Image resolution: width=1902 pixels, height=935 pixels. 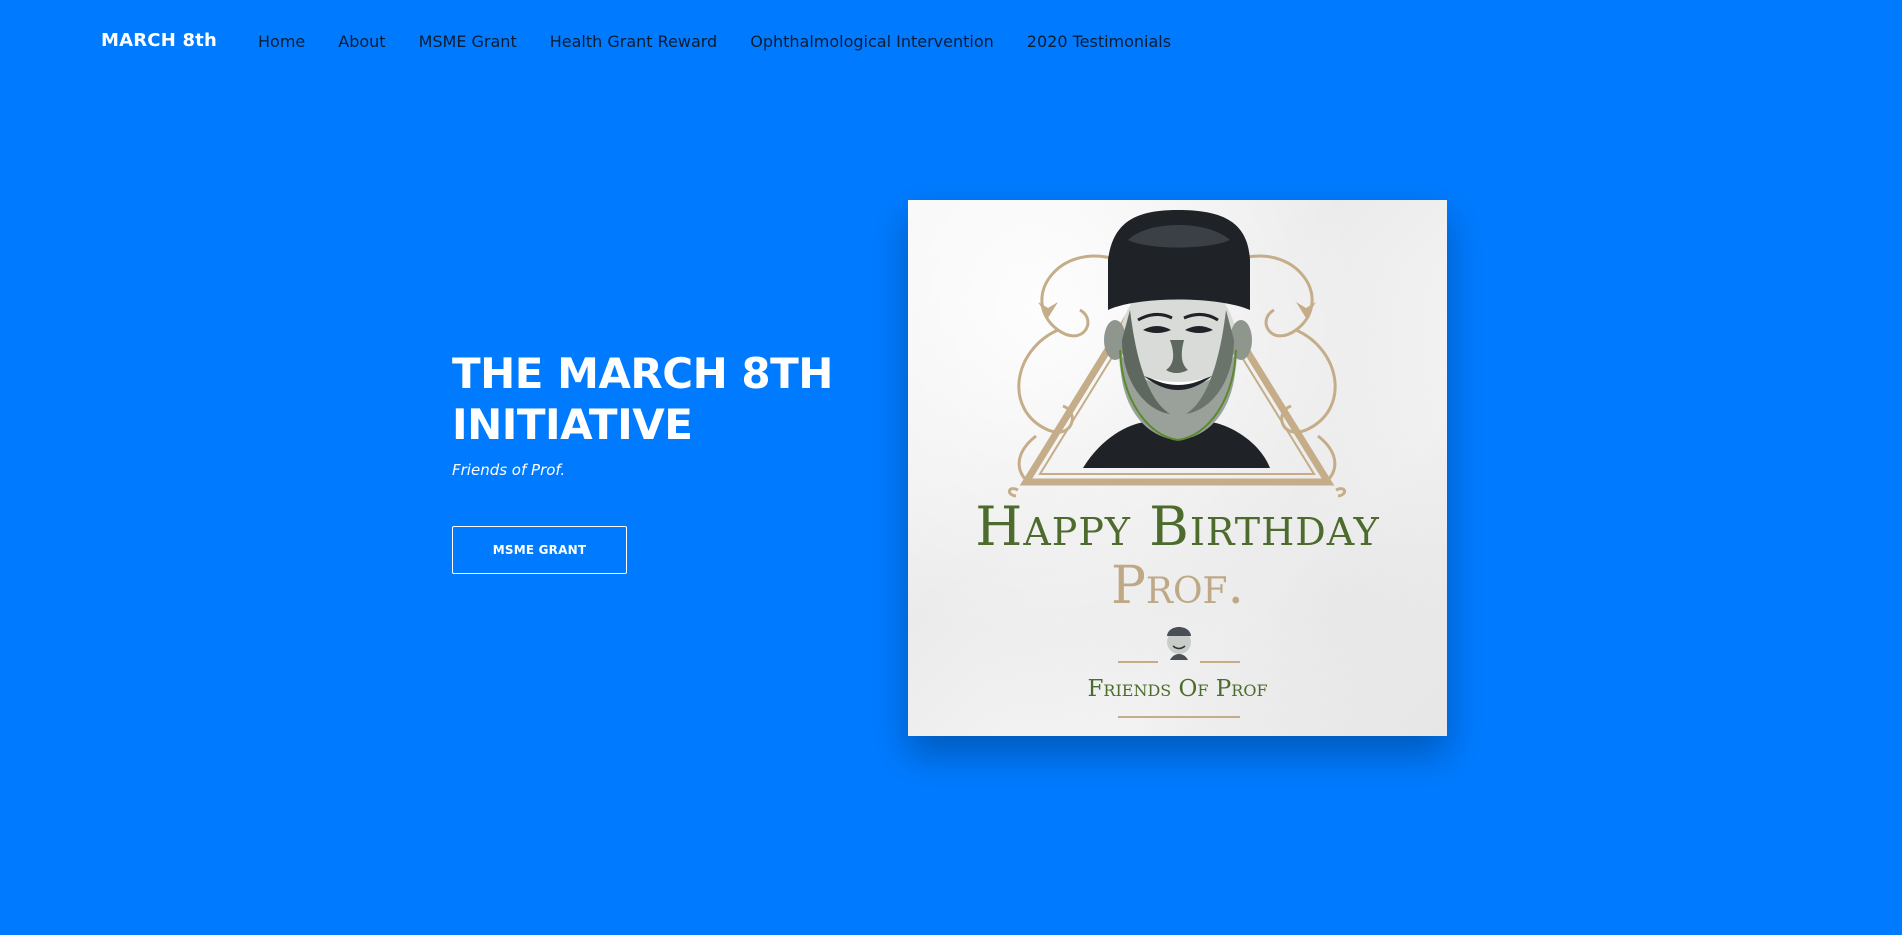 I want to click on nav-item-testimonials: 2020 Testimonials, so click(x=1115, y=41).